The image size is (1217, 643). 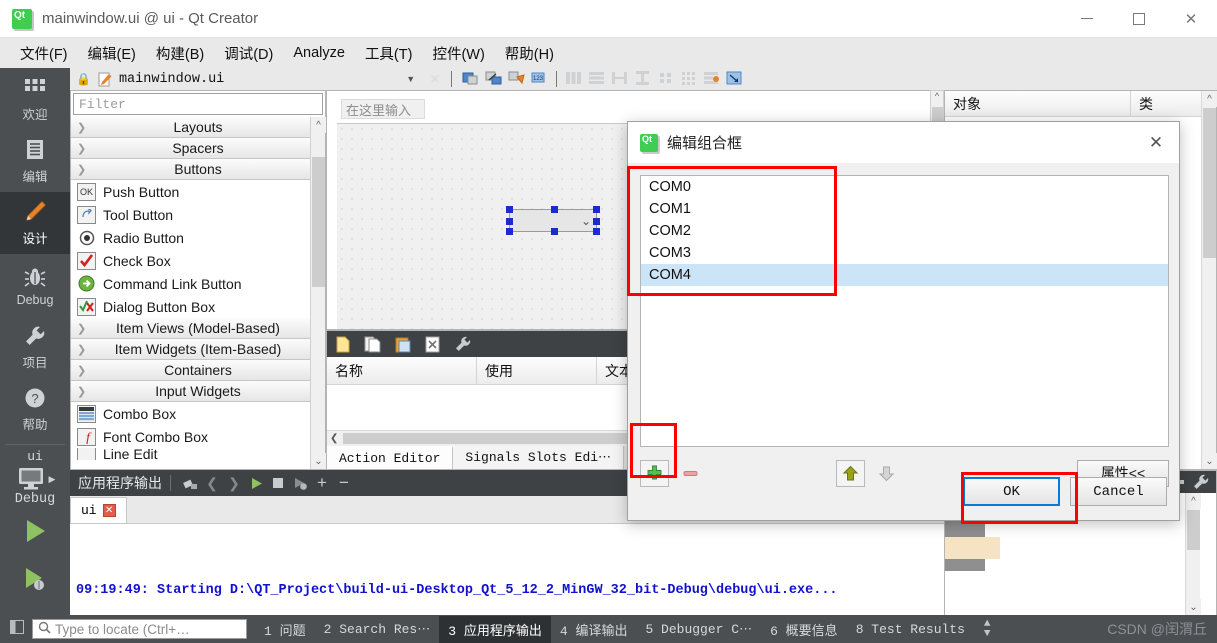 I want to click on widget-item-combo-box: Combo Box, so click(x=198, y=413).